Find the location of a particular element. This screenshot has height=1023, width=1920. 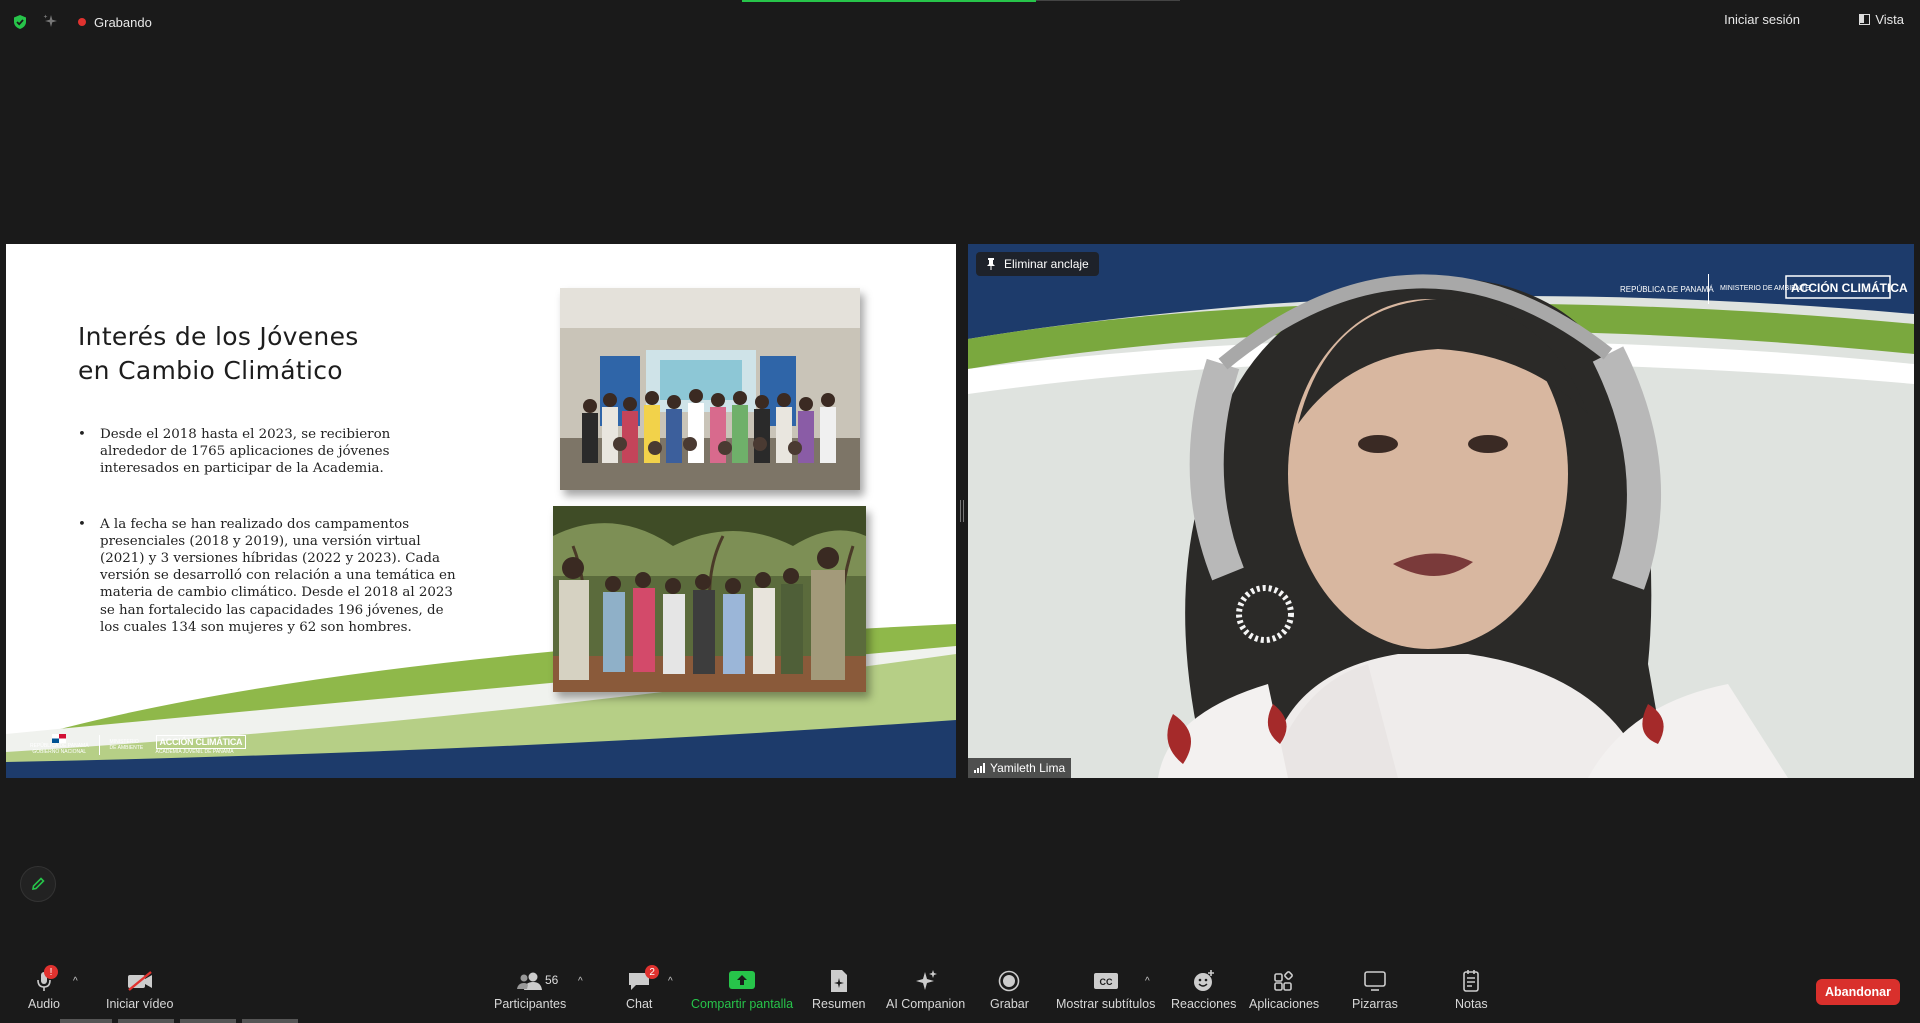

apps-label: Aplicaciones is located at coordinates (1284, 1004).